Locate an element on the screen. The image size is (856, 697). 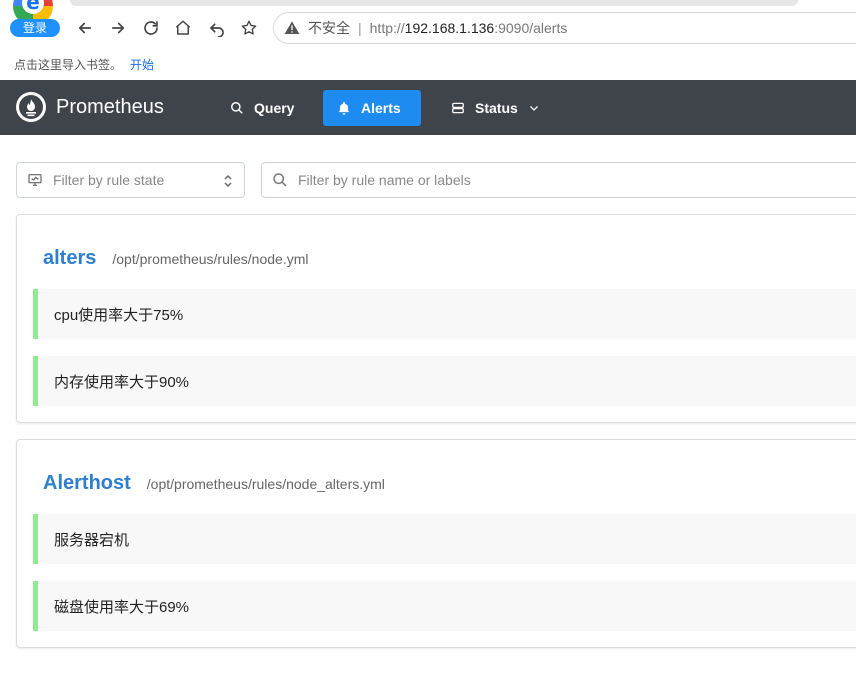
home-icon is located at coordinates (183, 28).